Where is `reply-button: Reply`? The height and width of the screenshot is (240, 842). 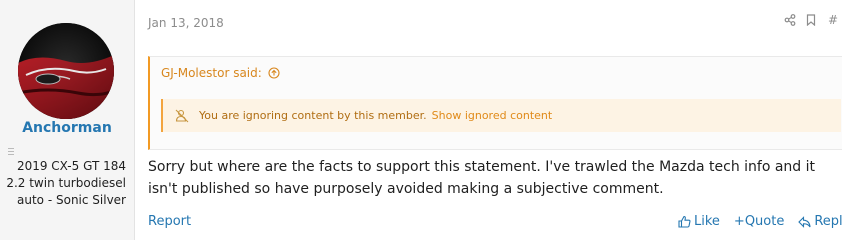 reply-button: Reply is located at coordinates (820, 221).